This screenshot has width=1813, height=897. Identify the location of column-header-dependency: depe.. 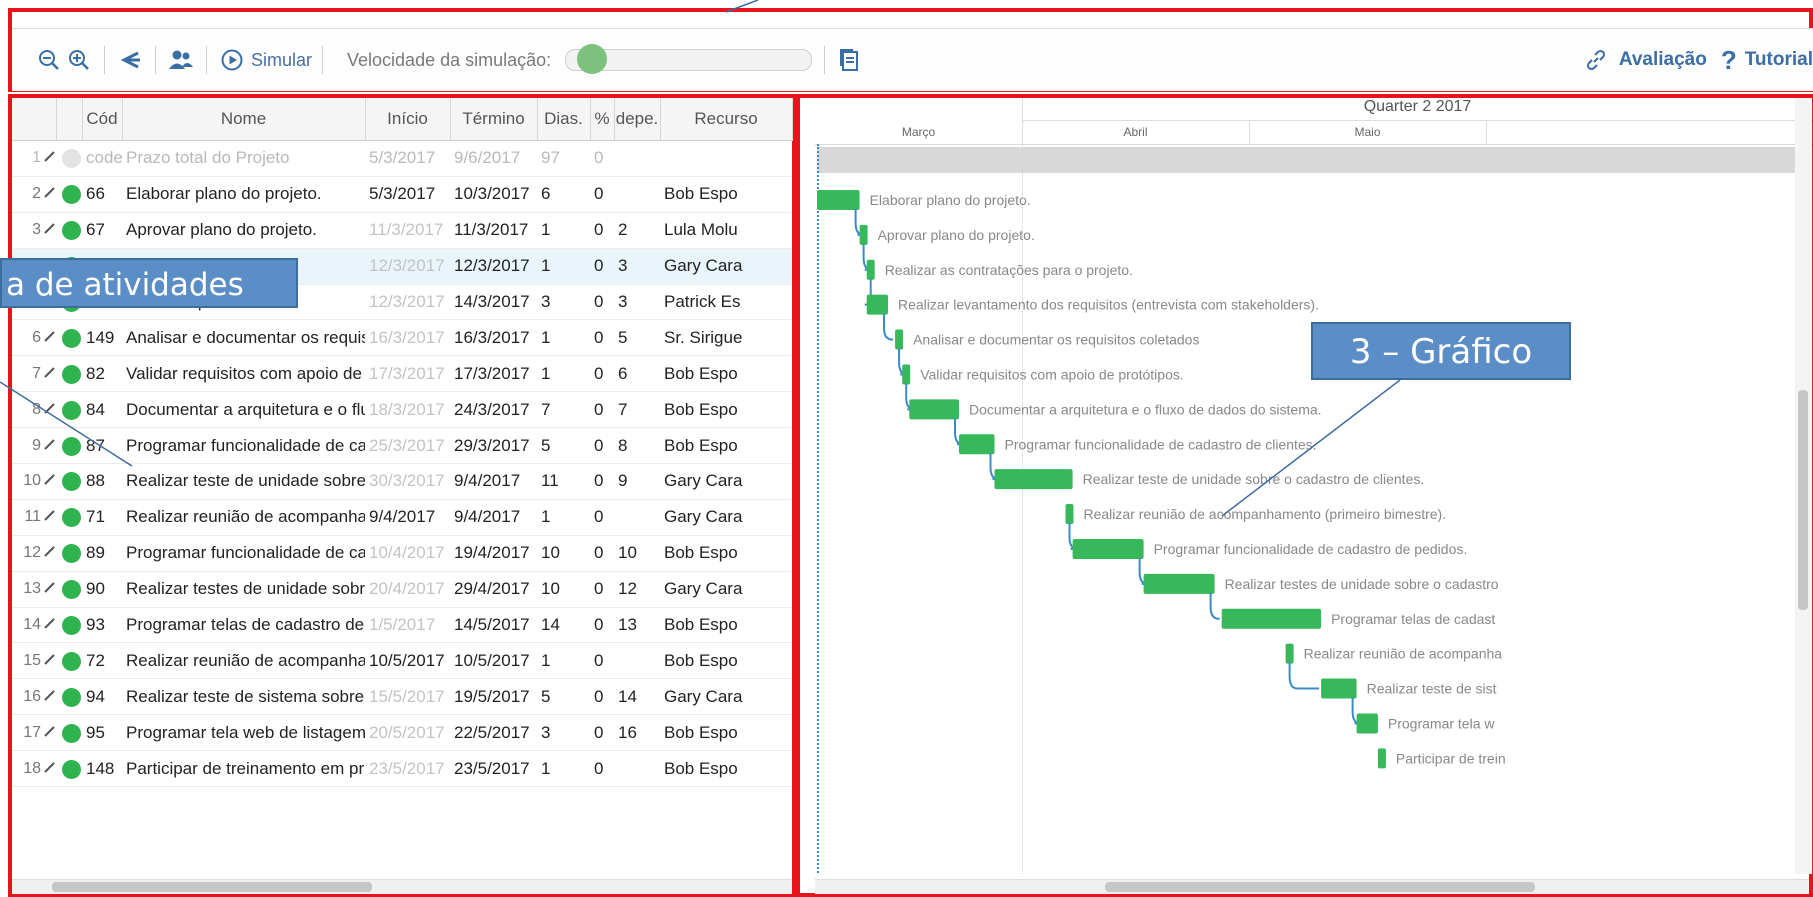
(637, 119).